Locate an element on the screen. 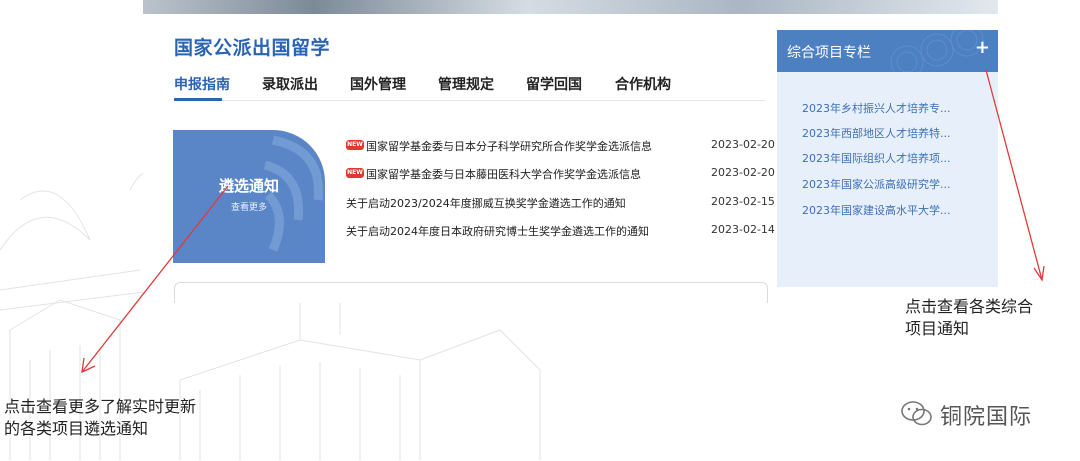 The image size is (1080, 461). watermark-text: 铜院国际 is located at coordinates (986, 417).